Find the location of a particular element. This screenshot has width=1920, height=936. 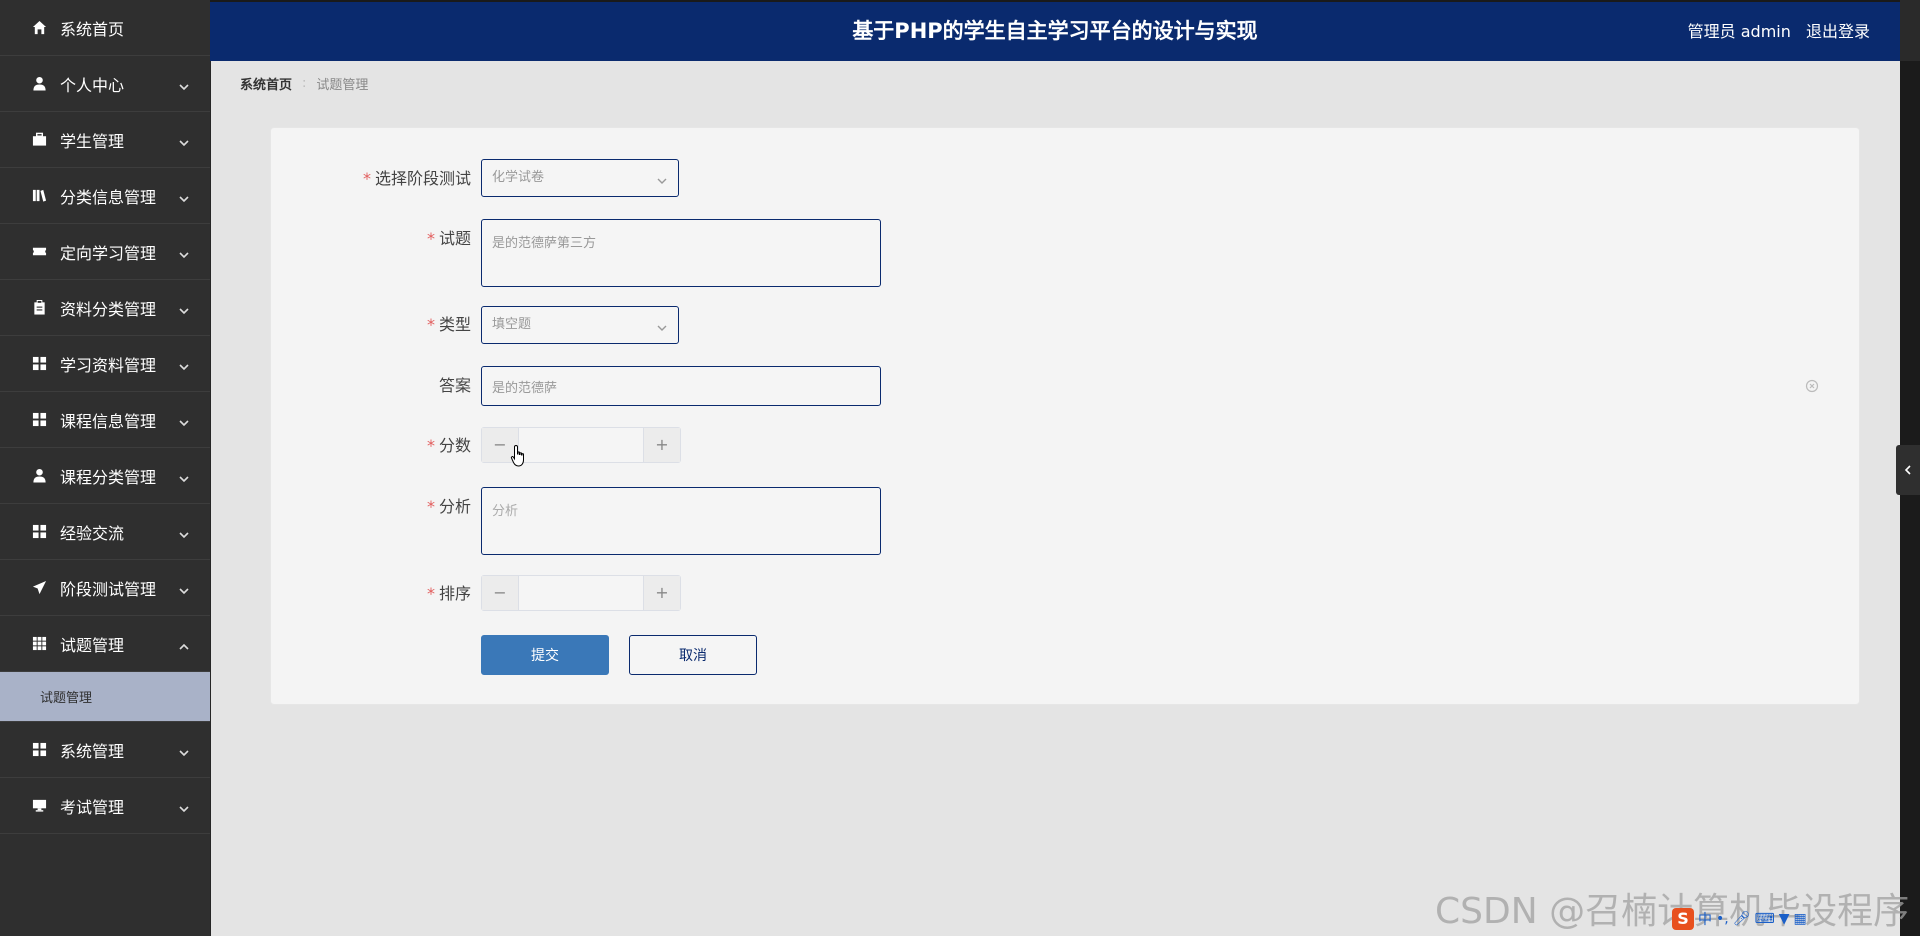

sidebar-item-home: 系统首页 is located at coordinates (105, 28).